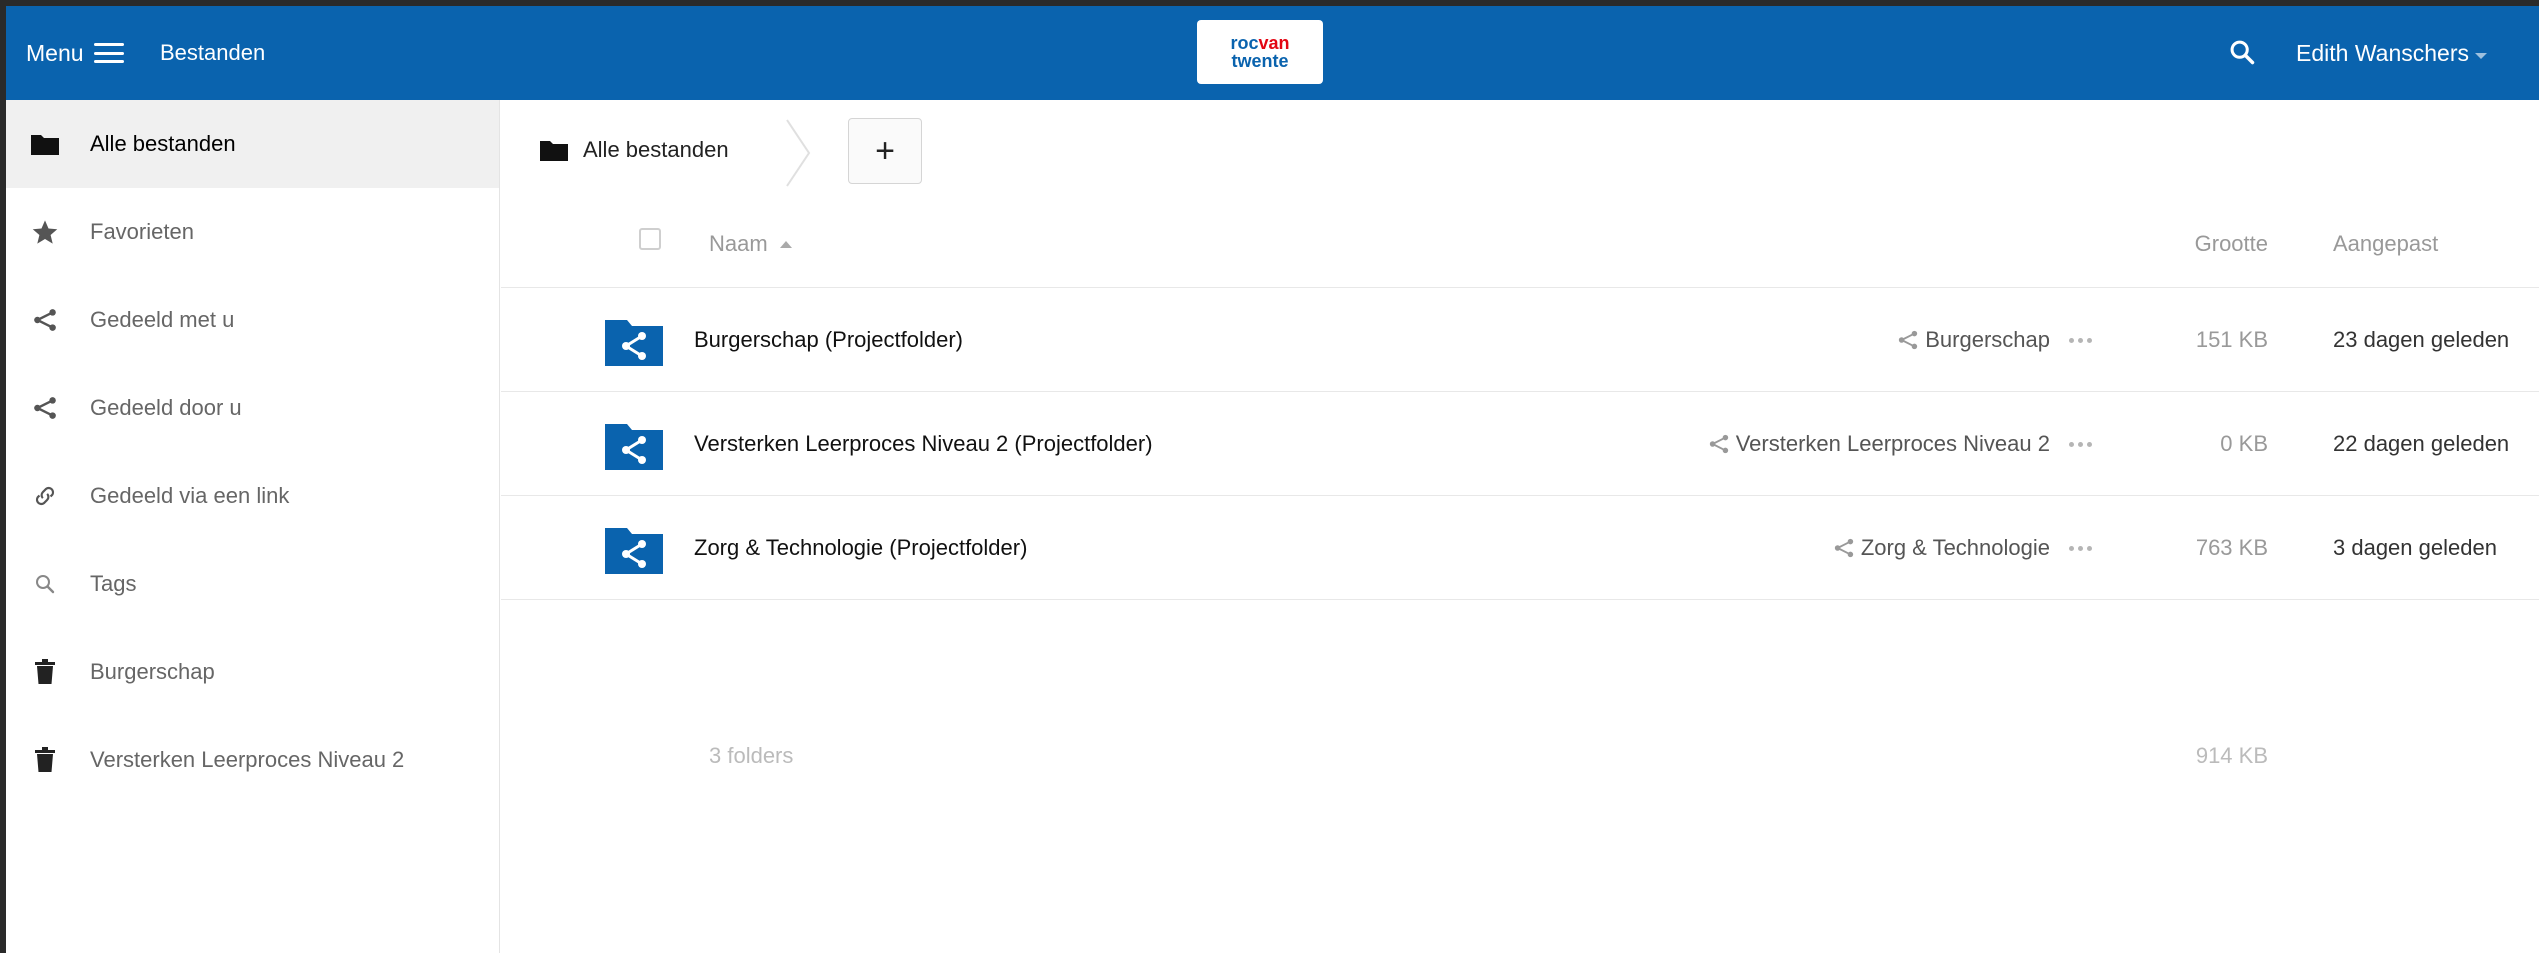 This screenshot has width=2539, height=953. Describe the element at coordinates (108, 53) in the screenshot. I see `hamburger-icon` at that location.